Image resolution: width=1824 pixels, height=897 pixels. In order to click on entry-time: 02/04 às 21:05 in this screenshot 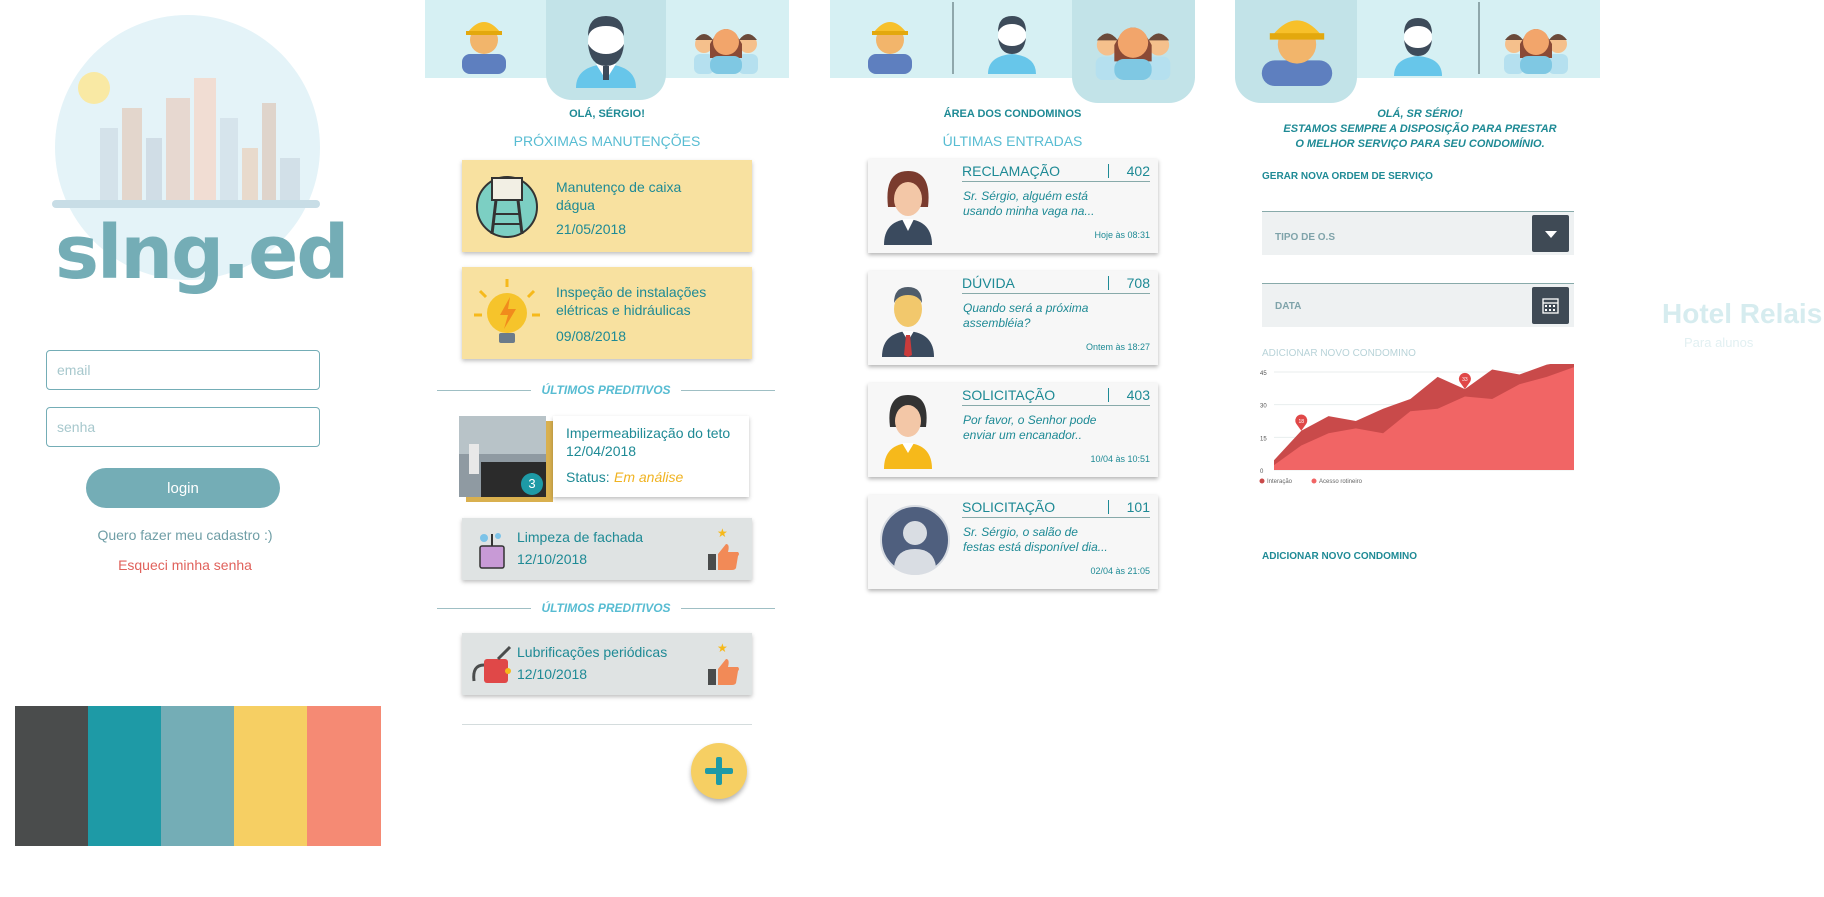, I will do `click(1120, 571)`.